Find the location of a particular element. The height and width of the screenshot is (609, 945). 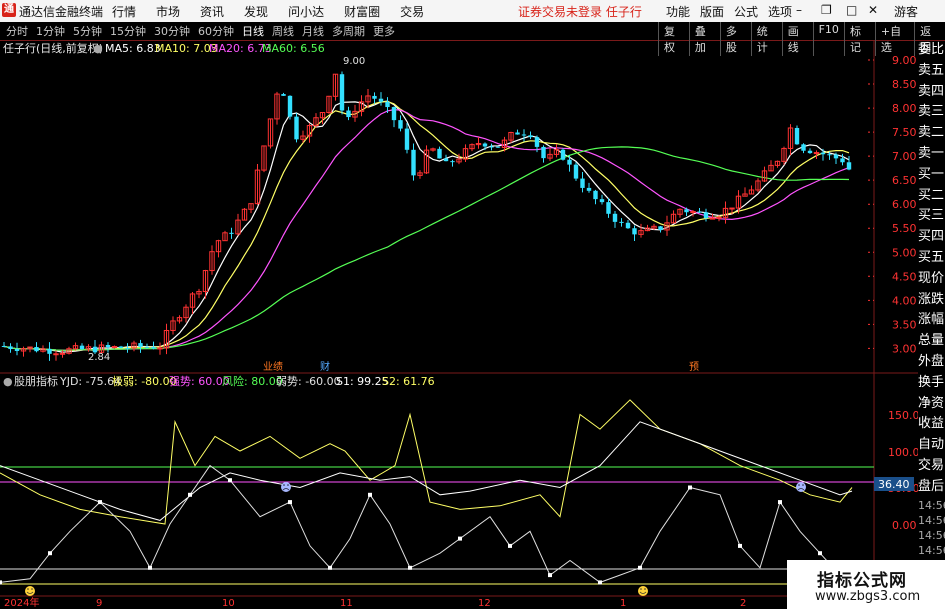

sidebar-item: 总量 is located at coordinates (931, 341).